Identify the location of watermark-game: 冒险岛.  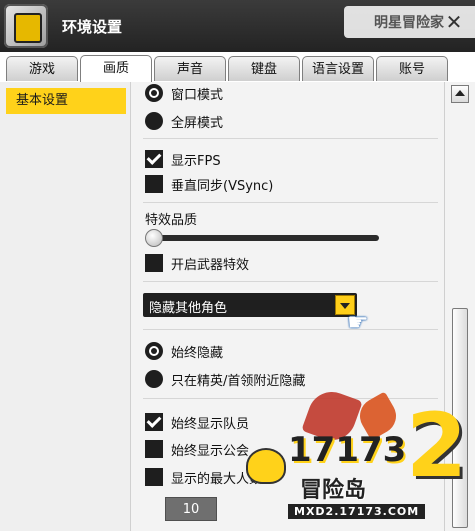
(333, 490).